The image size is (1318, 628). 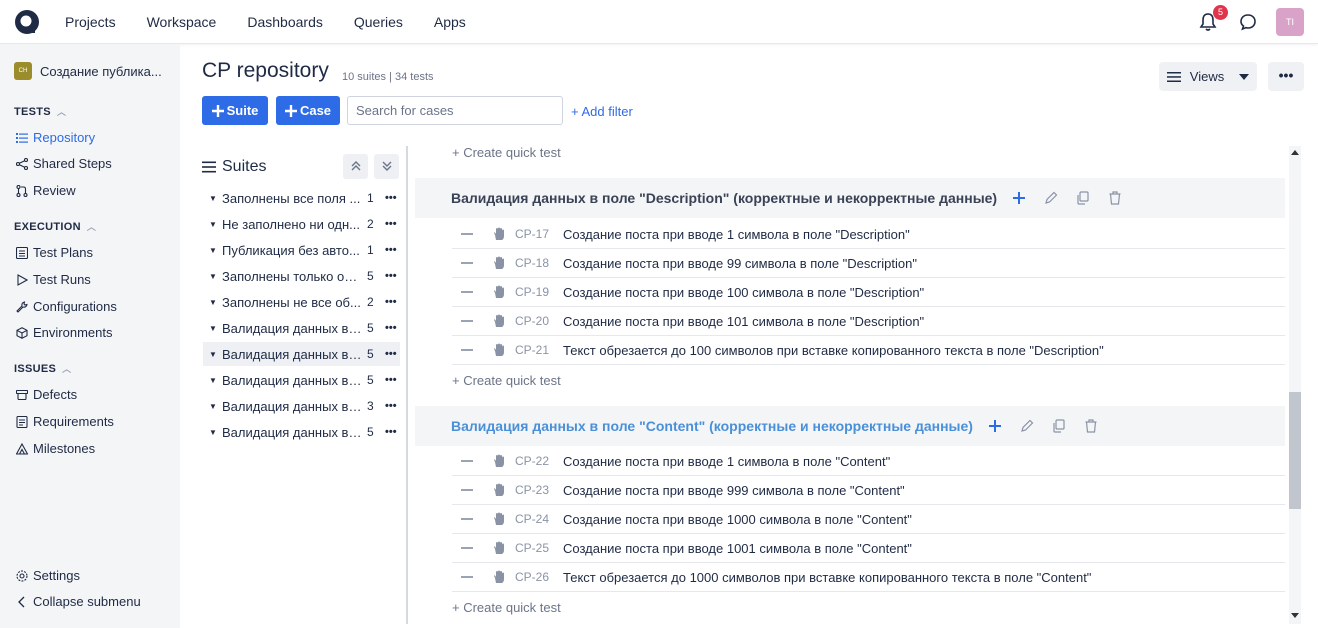 I want to click on suite-tree-item: ▼ Не заполнено ни одн... 2 •••, so click(x=301, y=224).